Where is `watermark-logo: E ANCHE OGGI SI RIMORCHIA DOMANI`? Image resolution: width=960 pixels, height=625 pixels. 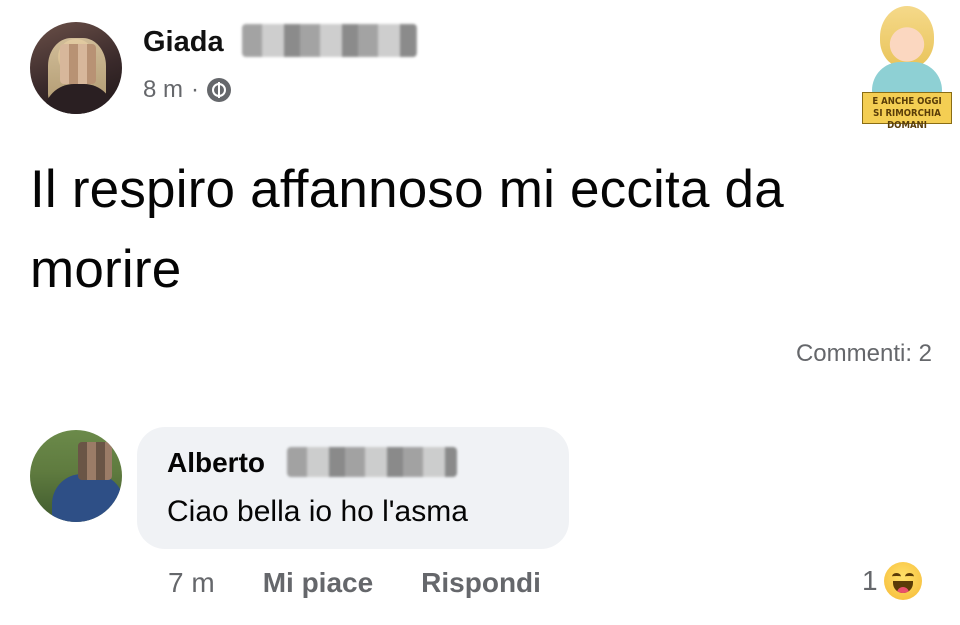 watermark-logo: E ANCHE OGGI SI RIMORCHIA DOMANI is located at coordinates (907, 65).